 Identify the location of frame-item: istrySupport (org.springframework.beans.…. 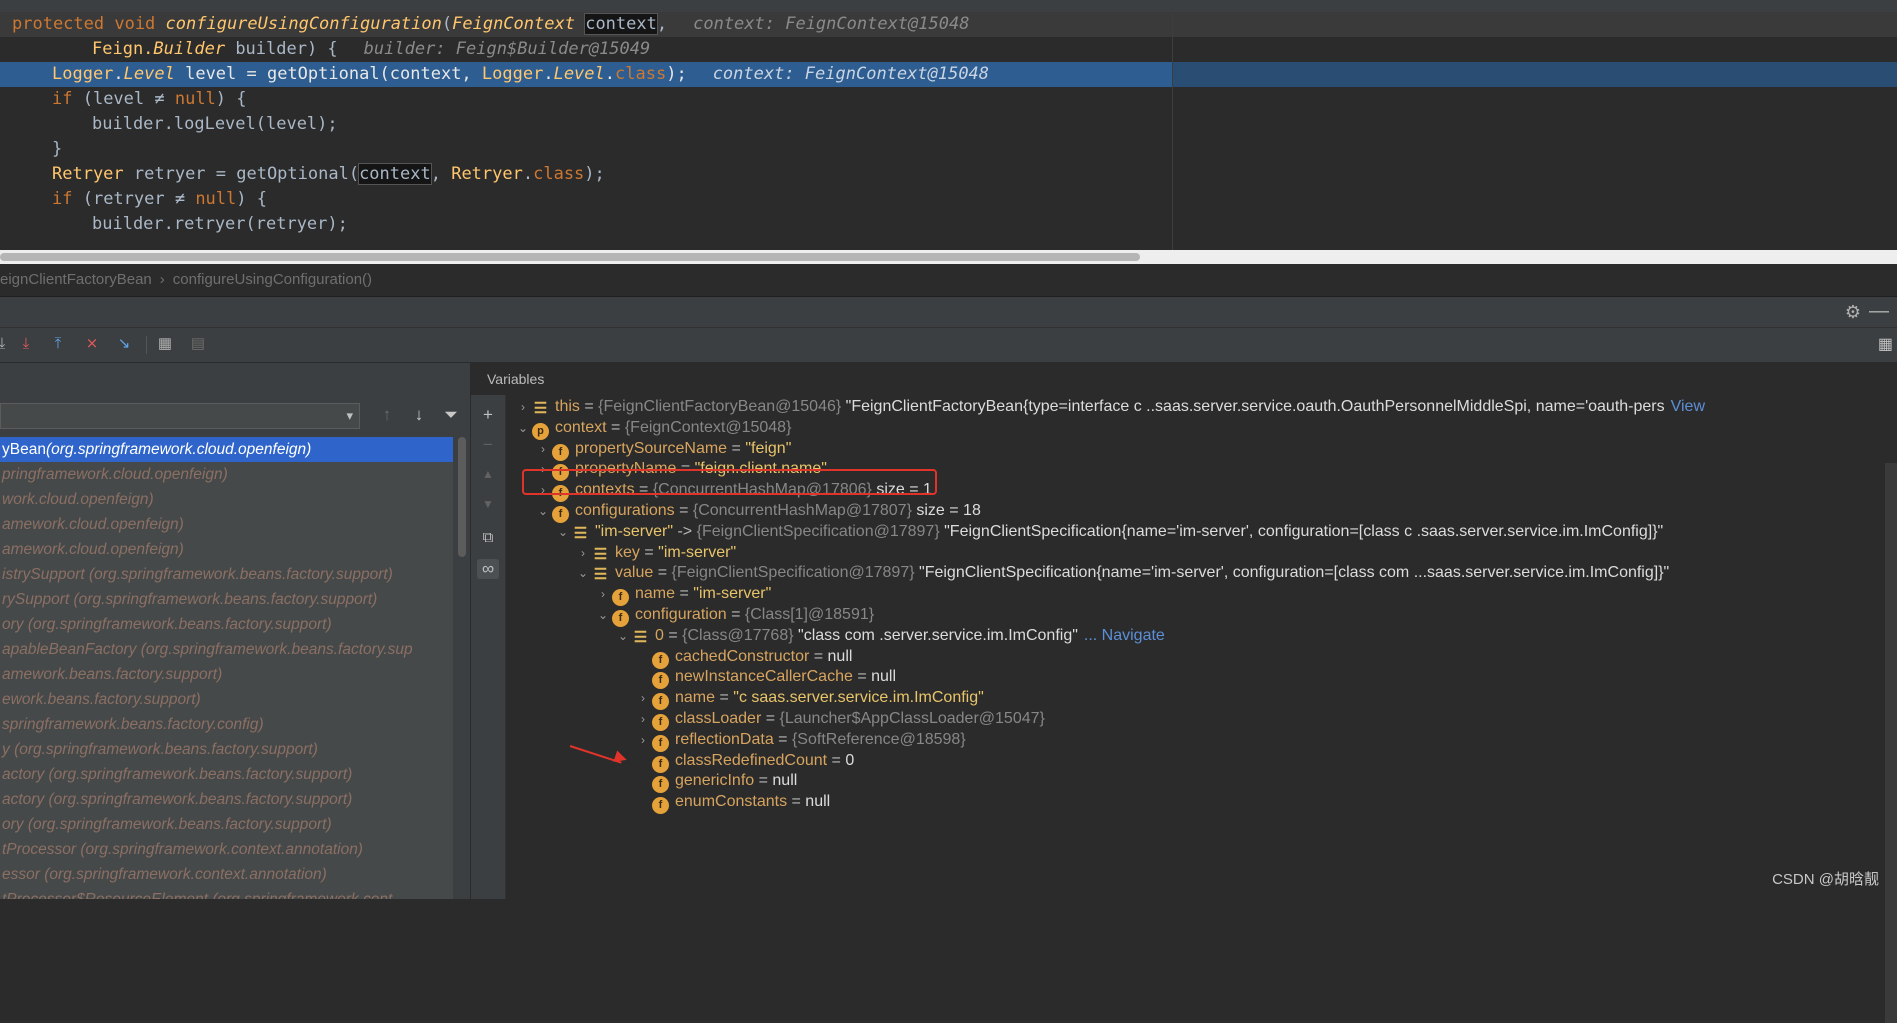
(226, 574).